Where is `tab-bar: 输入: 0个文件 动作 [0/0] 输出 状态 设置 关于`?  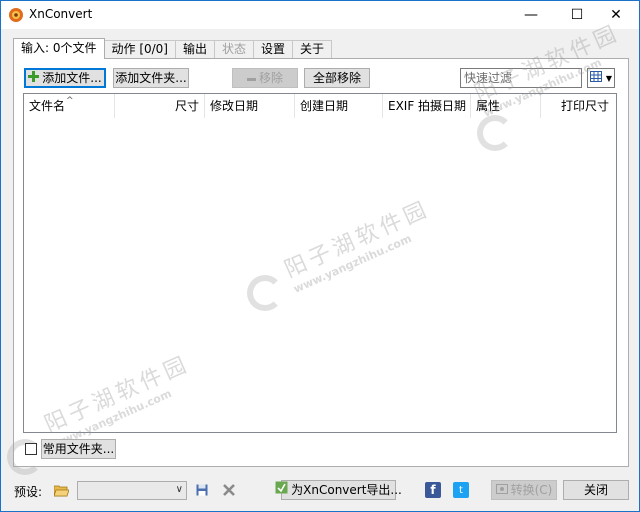
tab-bar: 输入: 0个文件 动作 [0/0] 输出 状态 设置 关于 is located at coordinates (173, 48).